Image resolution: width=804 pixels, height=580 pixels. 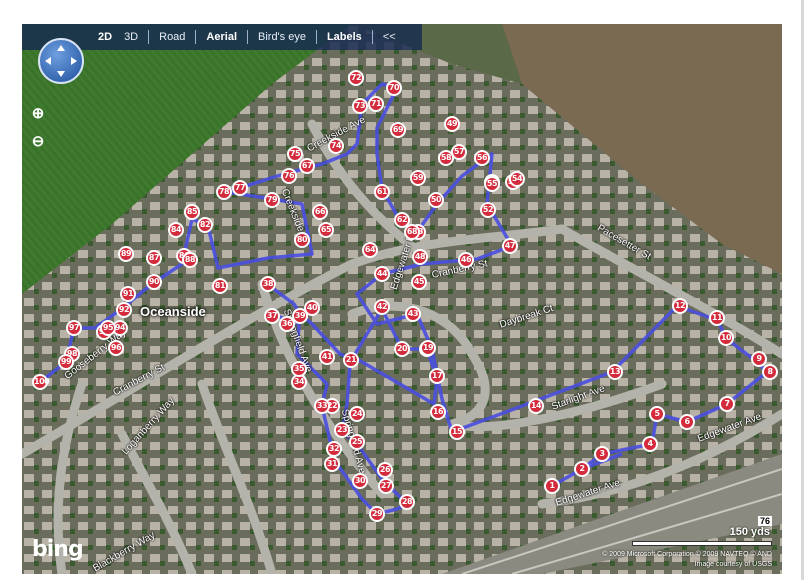 What do you see at coordinates (680, 306) in the screenshot?
I see `waypoint-marker: 12` at bounding box center [680, 306].